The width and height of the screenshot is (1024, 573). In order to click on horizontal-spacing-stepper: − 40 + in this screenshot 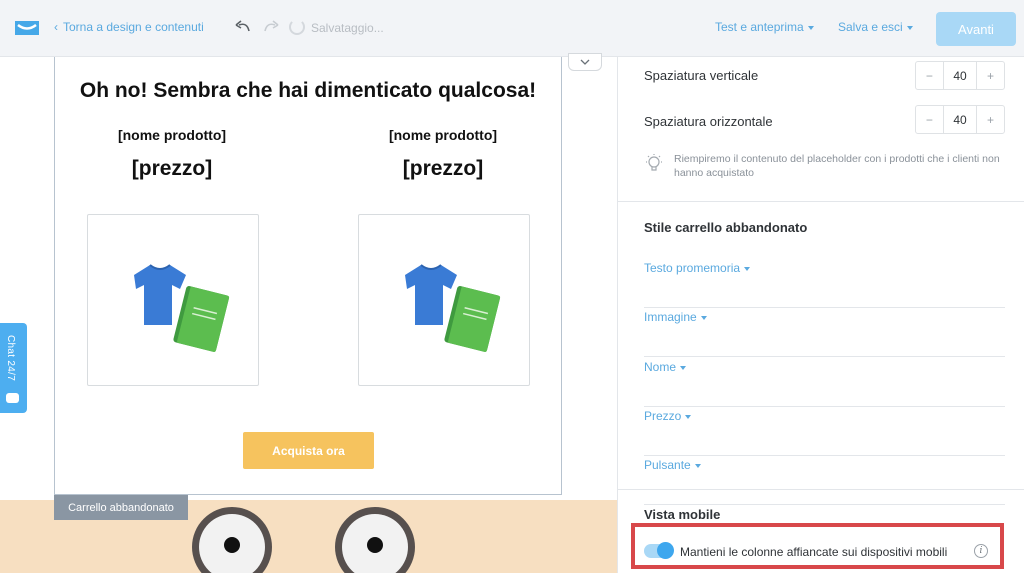, I will do `click(960, 119)`.